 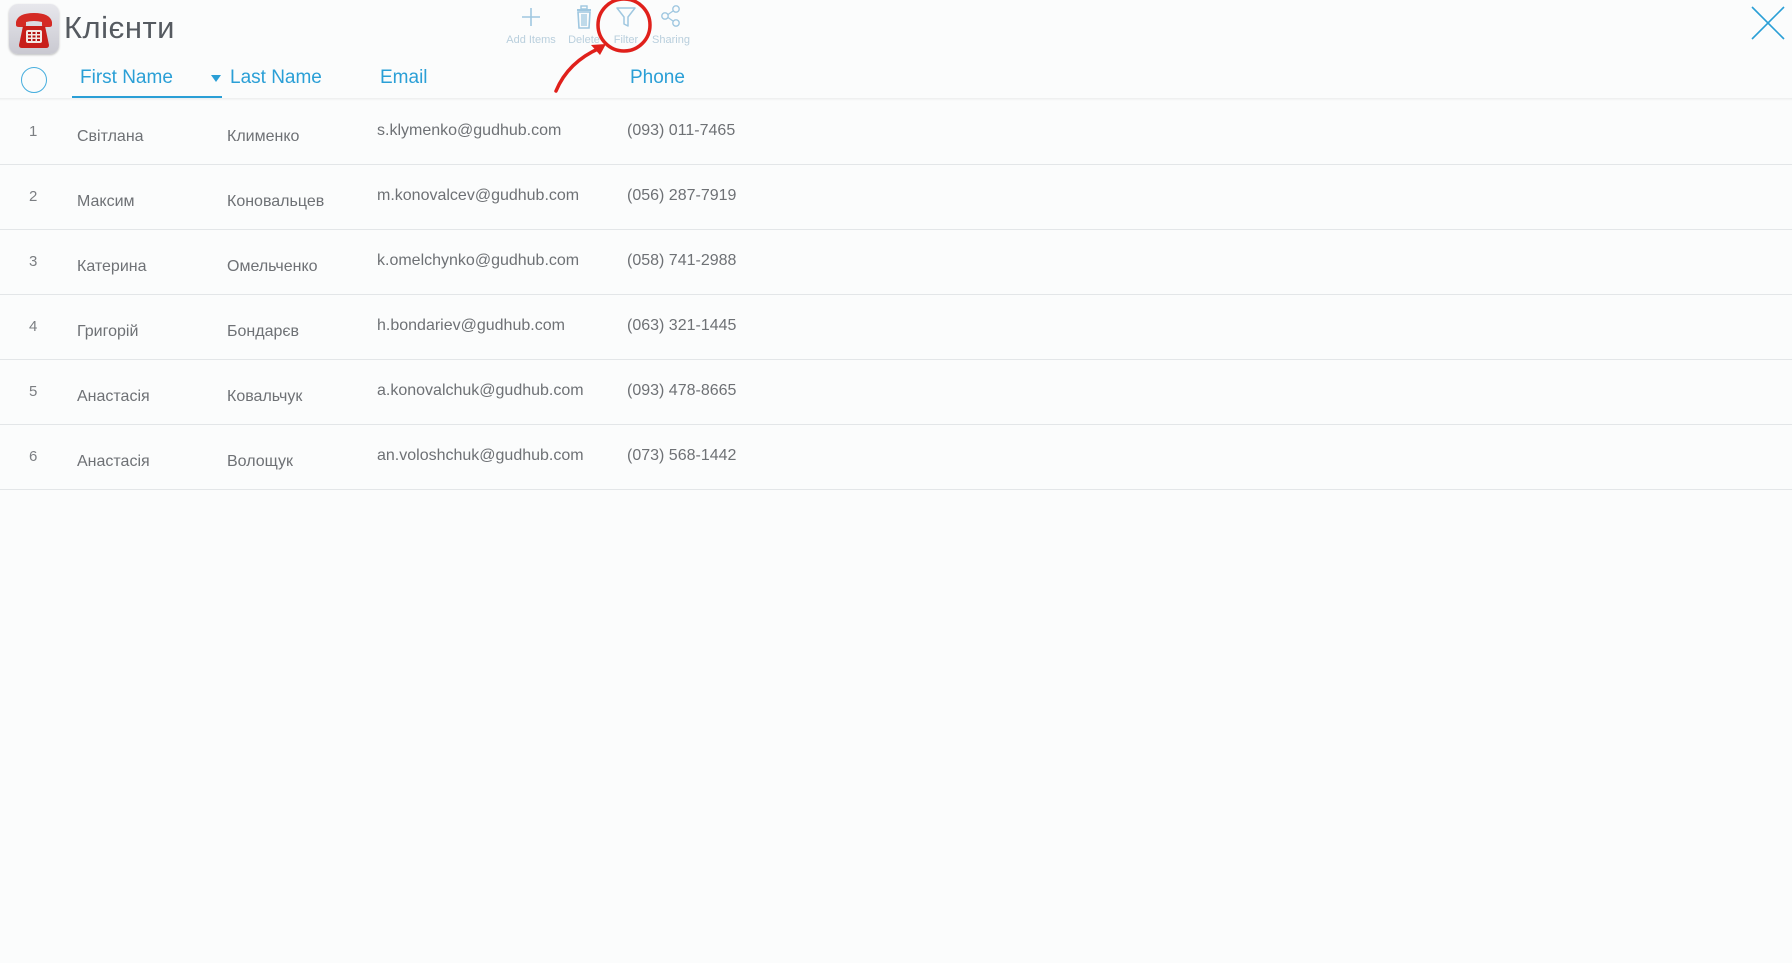 What do you see at coordinates (626, 17) in the screenshot?
I see `funnel-icon` at bounding box center [626, 17].